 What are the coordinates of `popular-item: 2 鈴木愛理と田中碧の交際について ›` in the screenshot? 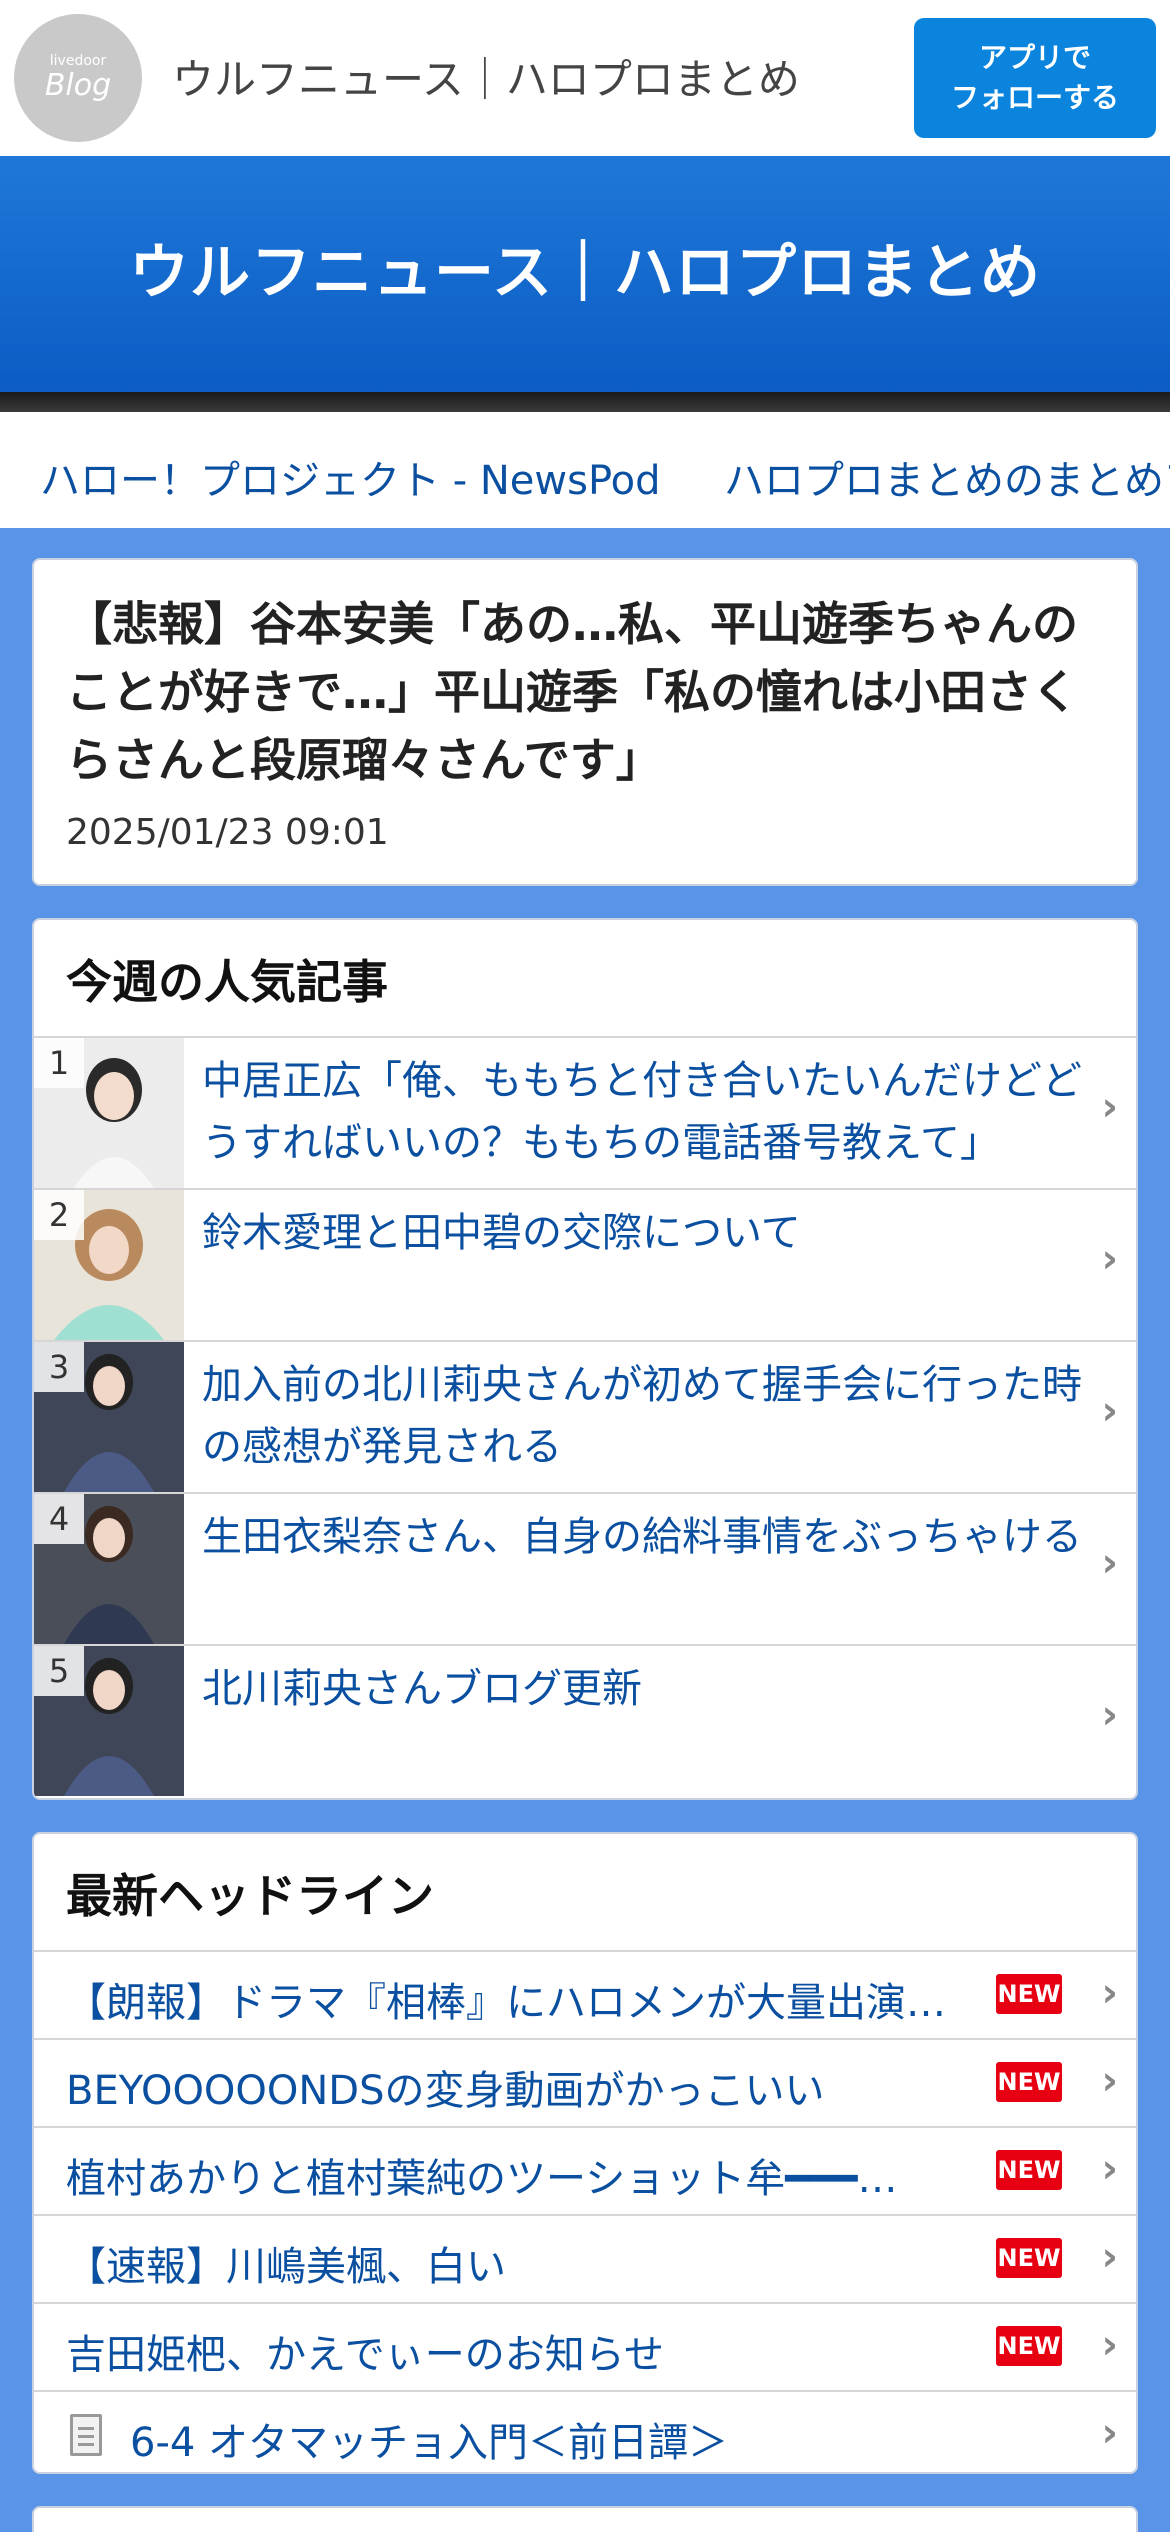 It's located at (585, 1264).